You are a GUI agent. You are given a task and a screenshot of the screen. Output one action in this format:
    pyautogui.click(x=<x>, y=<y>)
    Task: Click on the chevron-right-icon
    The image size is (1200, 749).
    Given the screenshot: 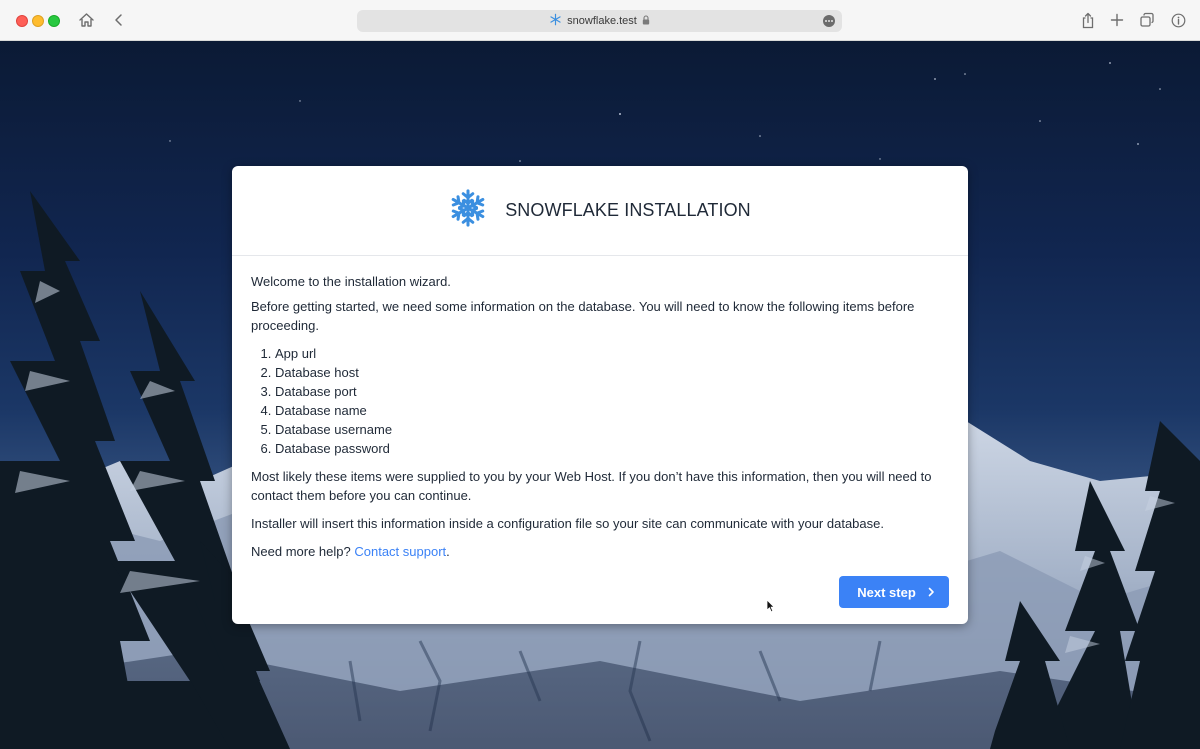 What is the action you would take?
    pyautogui.click(x=931, y=592)
    